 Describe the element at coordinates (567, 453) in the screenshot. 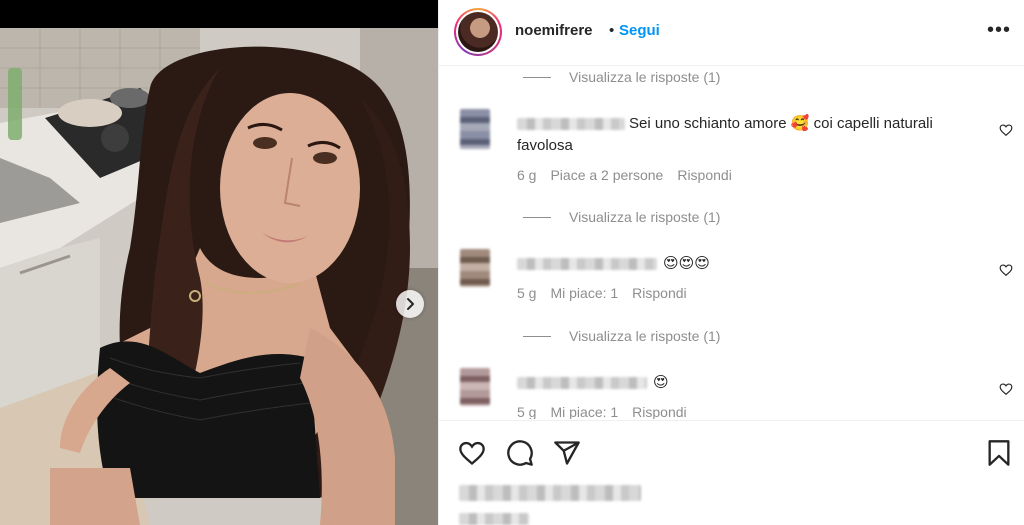

I see `paper-plane-icon` at that location.